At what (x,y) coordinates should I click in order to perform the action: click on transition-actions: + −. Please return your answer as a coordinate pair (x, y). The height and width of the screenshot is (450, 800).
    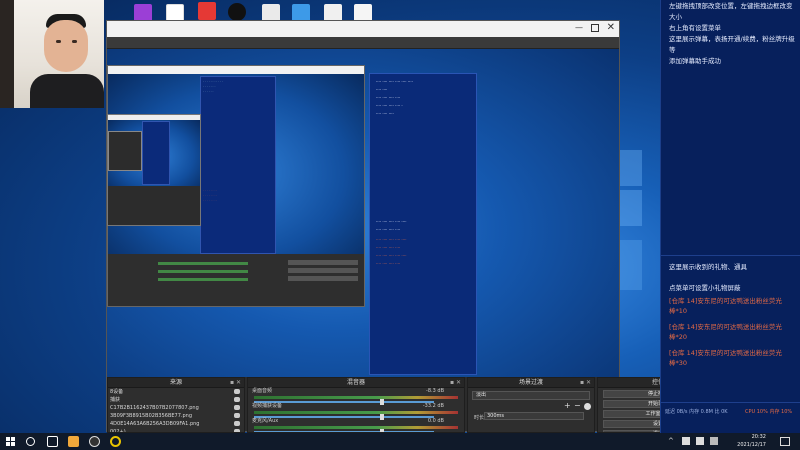
    Looking at the image, I should click on (531, 406).